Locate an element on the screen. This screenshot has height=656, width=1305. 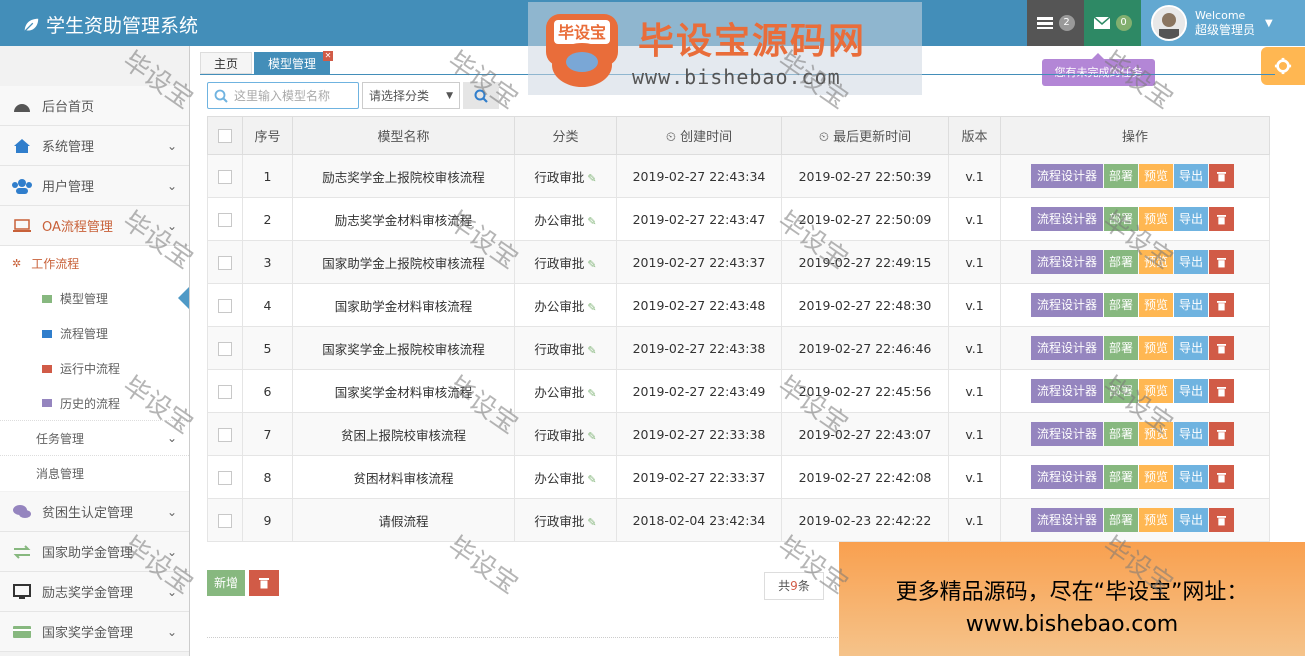
caret-down-icon: ▼ is located at coordinates (1269, 23).